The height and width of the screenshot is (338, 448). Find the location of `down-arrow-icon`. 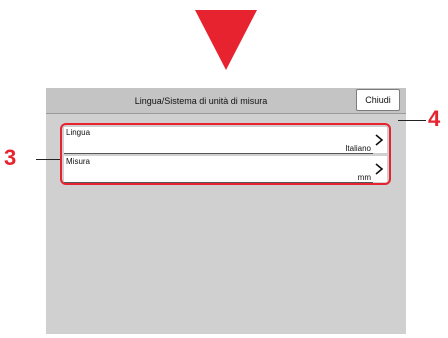

down-arrow-icon is located at coordinates (226, 40).